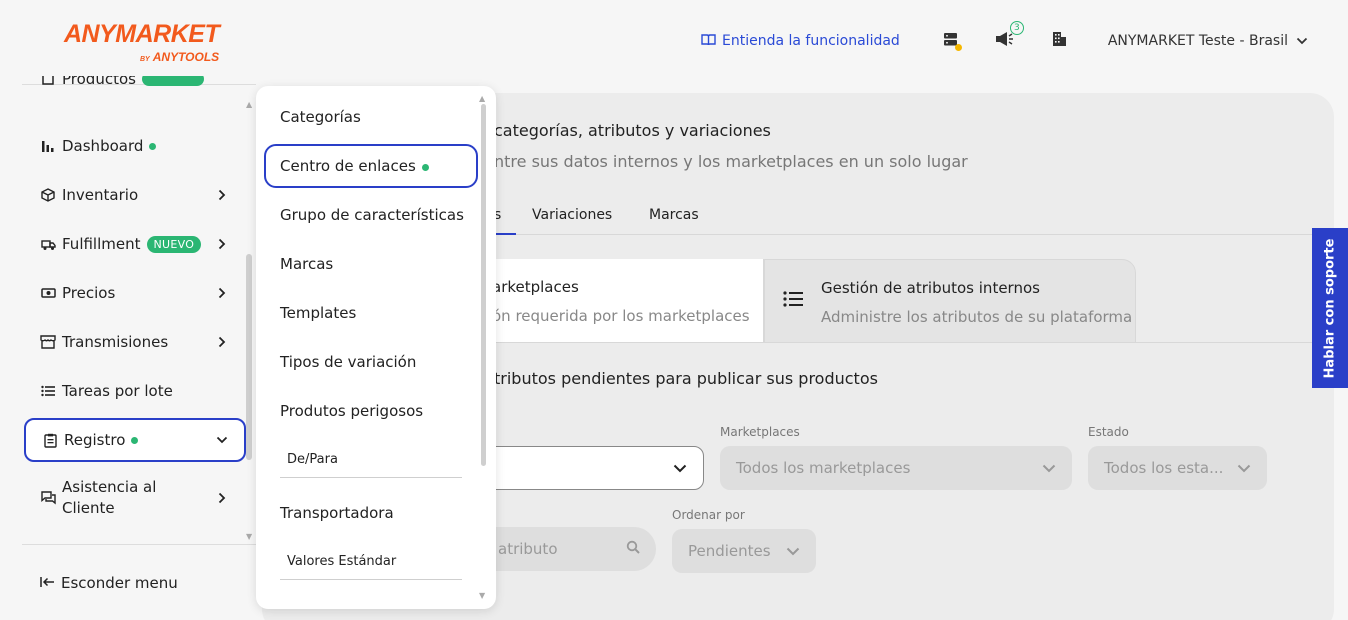 The height and width of the screenshot is (620, 1348). Describe the element at coordinates (186, 57) in the screenshot. I see `logo-anytools: ANYTOOLS` at that location.